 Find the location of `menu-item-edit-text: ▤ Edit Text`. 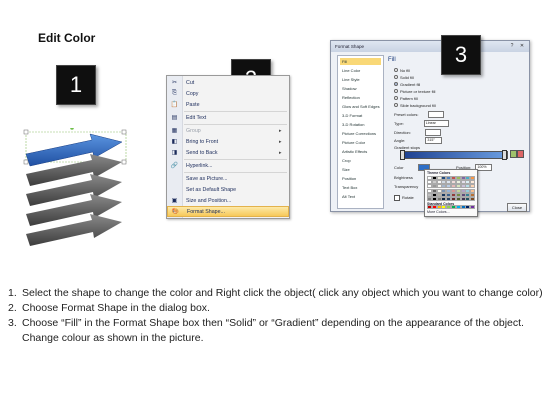

menu-item-edit-text: ▤ Edit Text is located at coordinates (228, 117).